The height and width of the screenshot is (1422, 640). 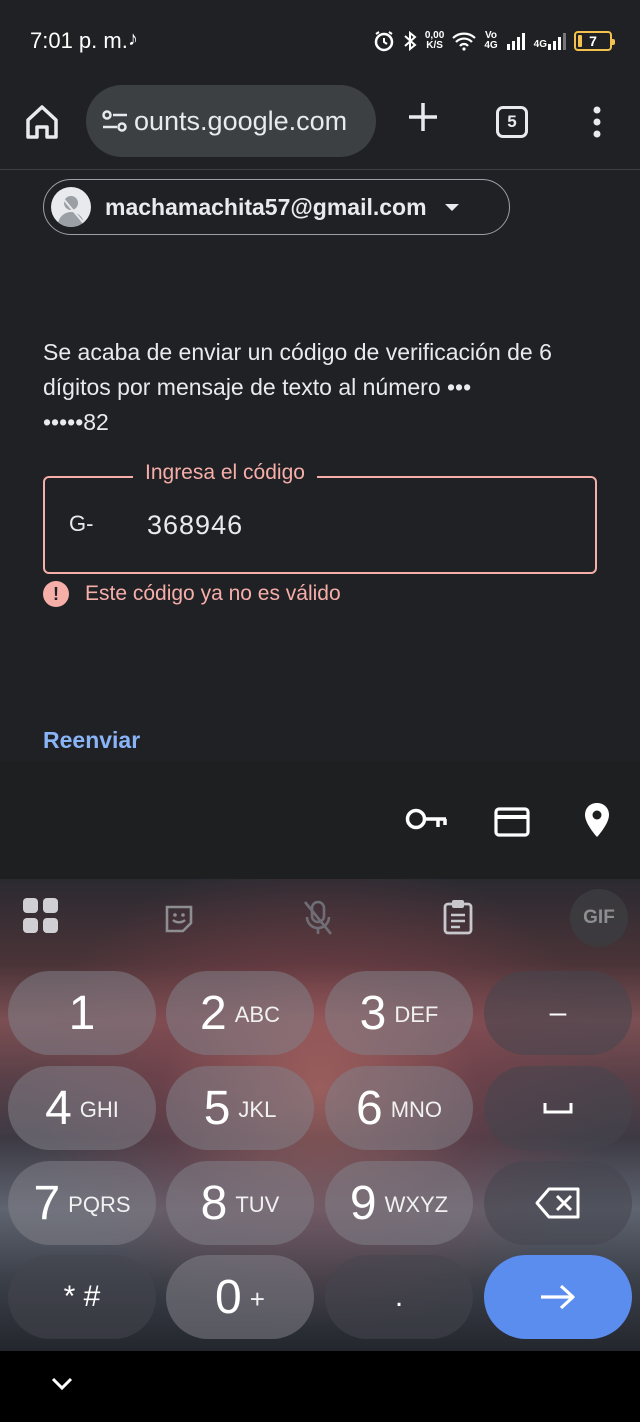 I want to click on status-time: 7:01 p. m., so click(x=79, y=40).